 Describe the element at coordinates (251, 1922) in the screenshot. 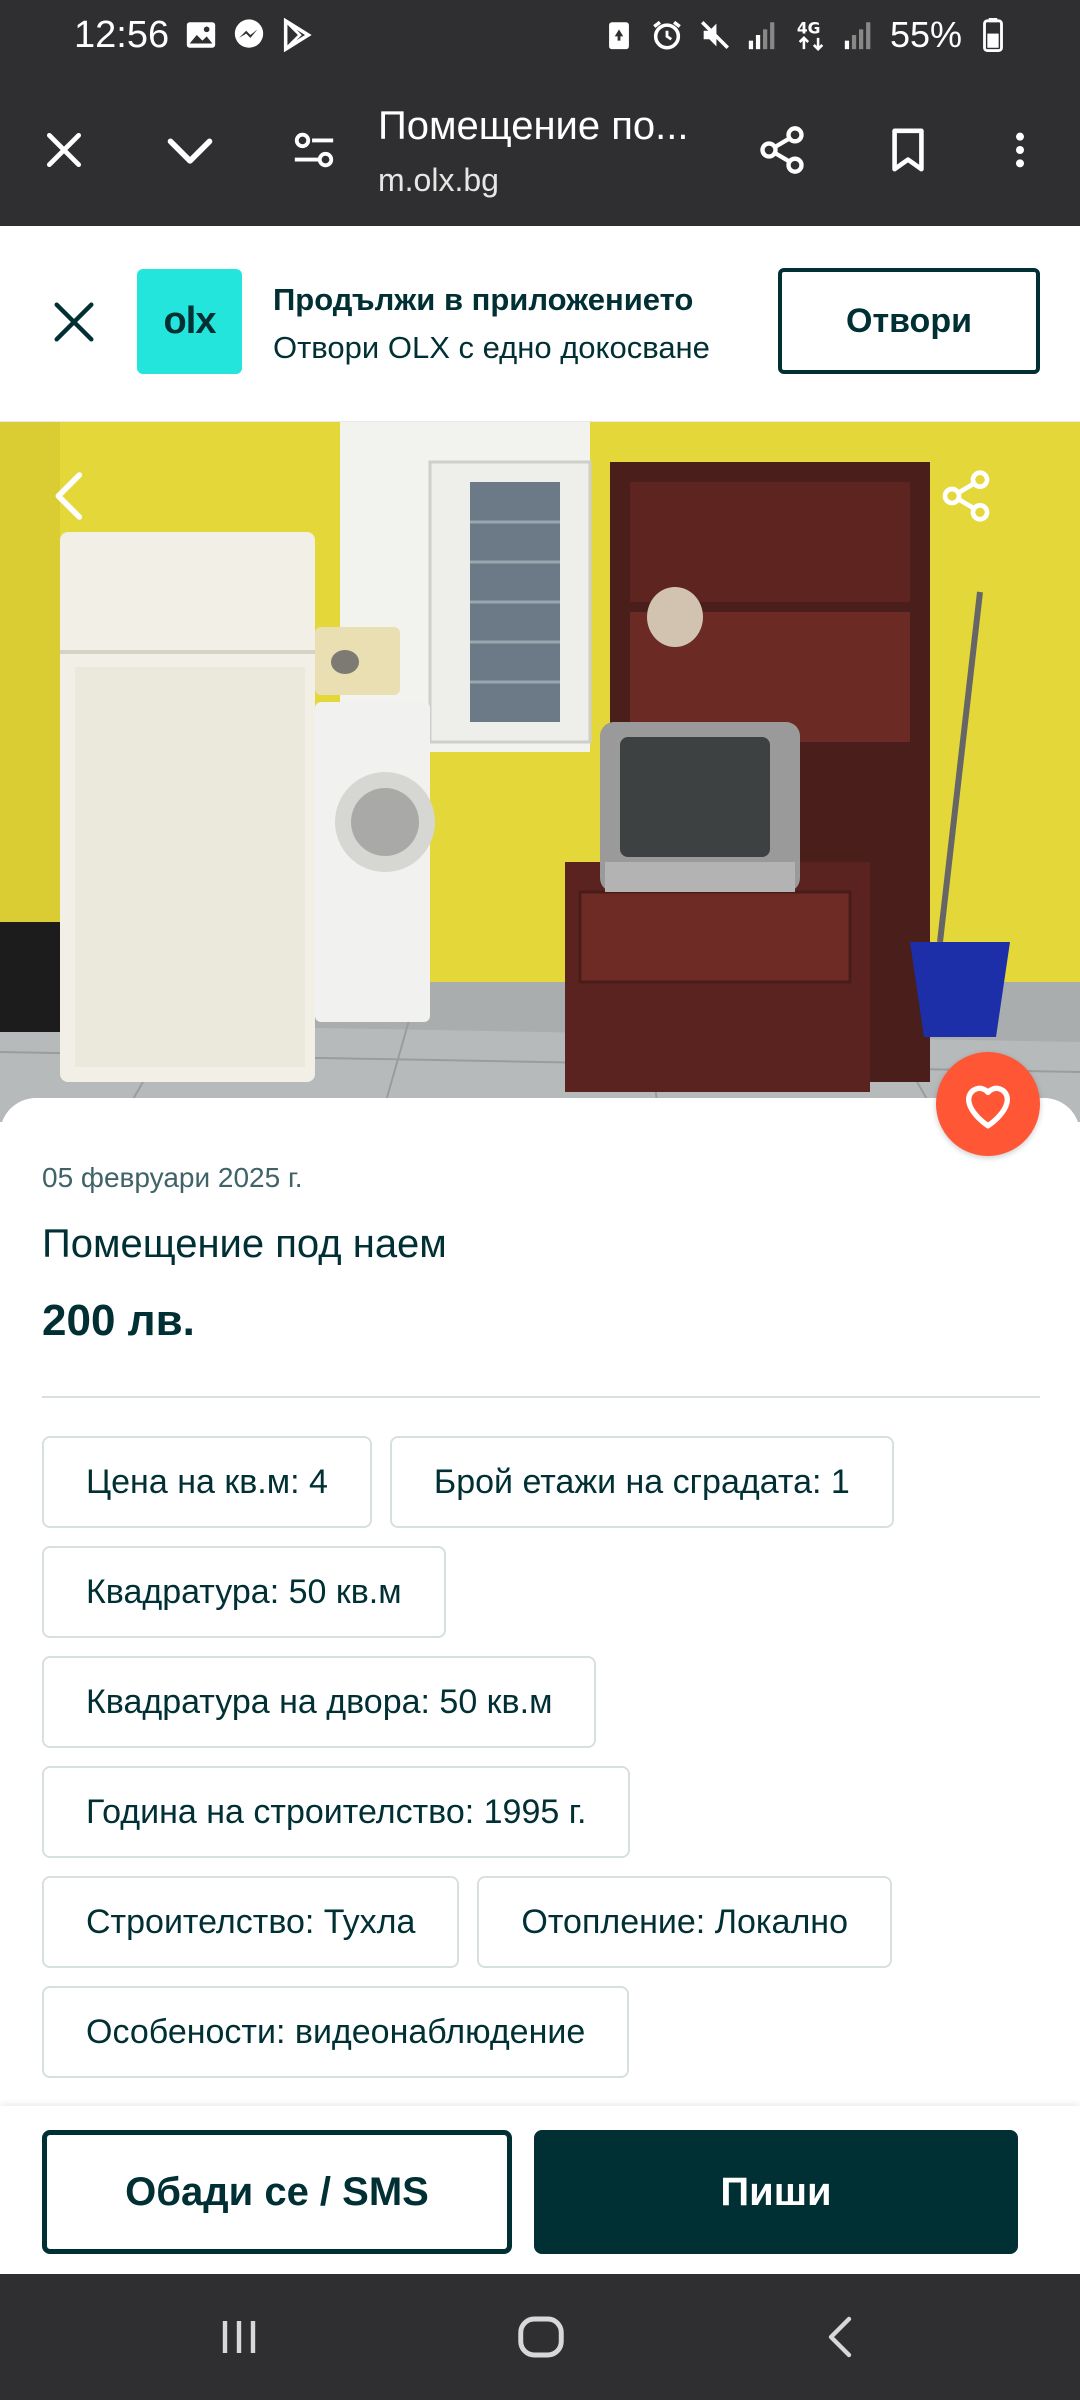

I see `attribute-chip-construction: Строителство: Тухла` at that location.